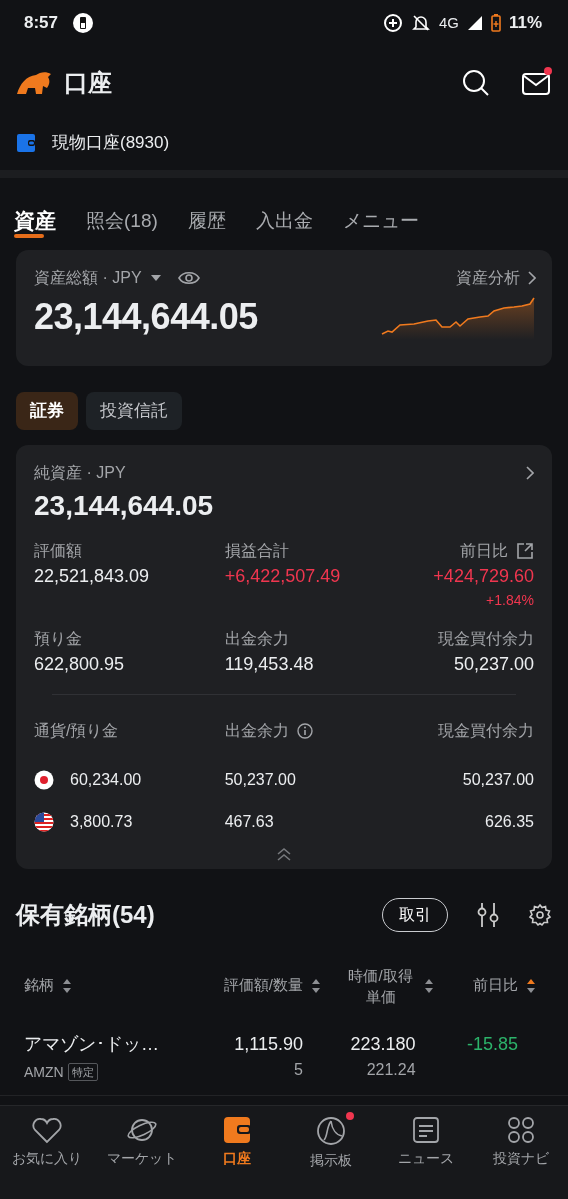 This screenshot has width=568, height=1199. I want to click on sync-icon, so click(393, 23).